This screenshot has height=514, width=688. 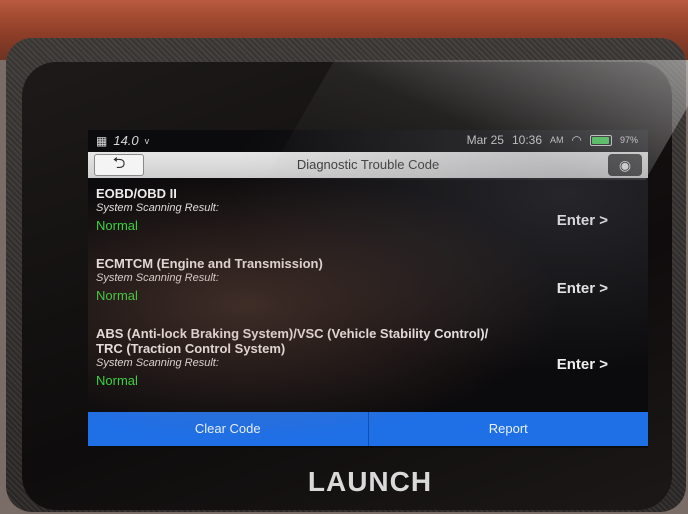 I want to click on camera-icon: ◉, so click(x=625, y=165).